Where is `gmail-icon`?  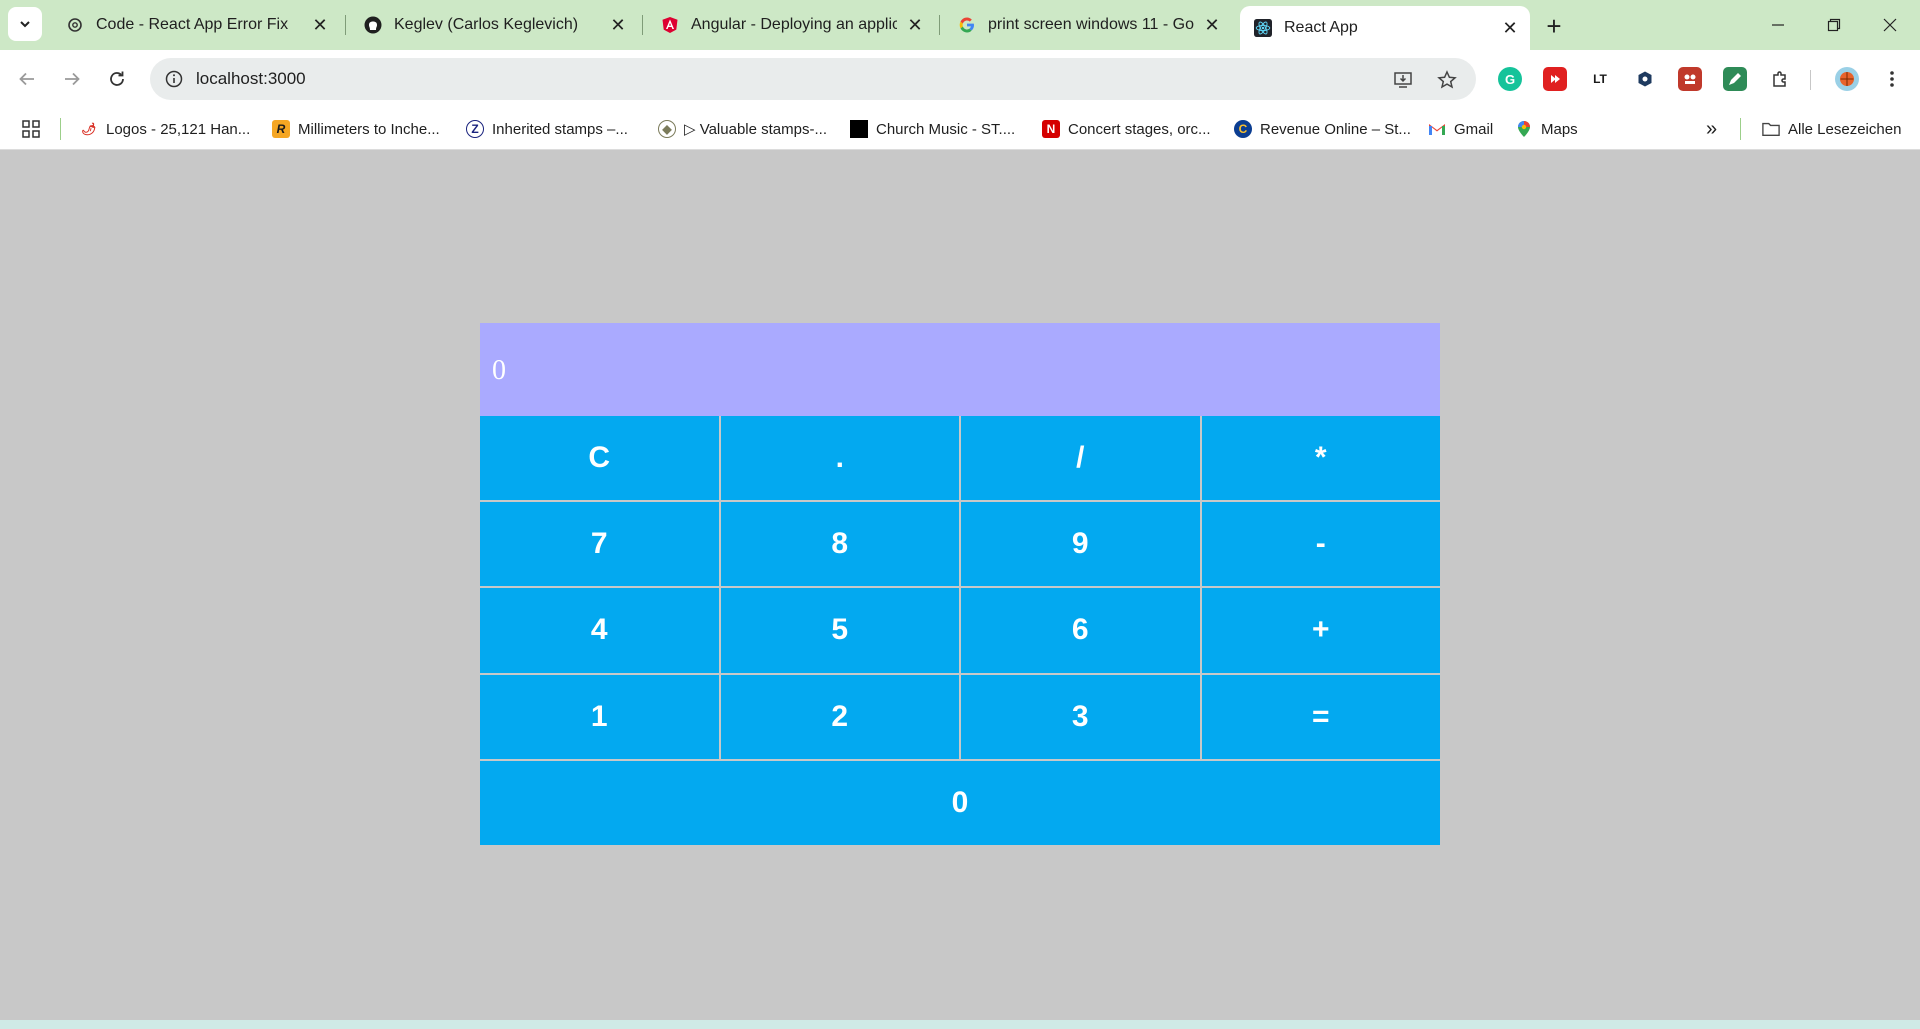 gmail-icon is located at coordinates (1437, 129).